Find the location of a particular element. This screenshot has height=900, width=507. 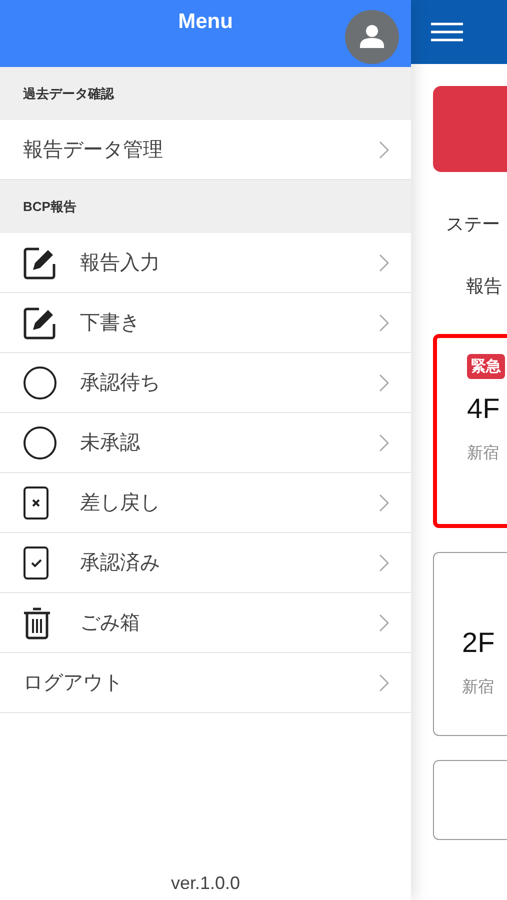

card-title: 2F is located at coordinates (479, 643).